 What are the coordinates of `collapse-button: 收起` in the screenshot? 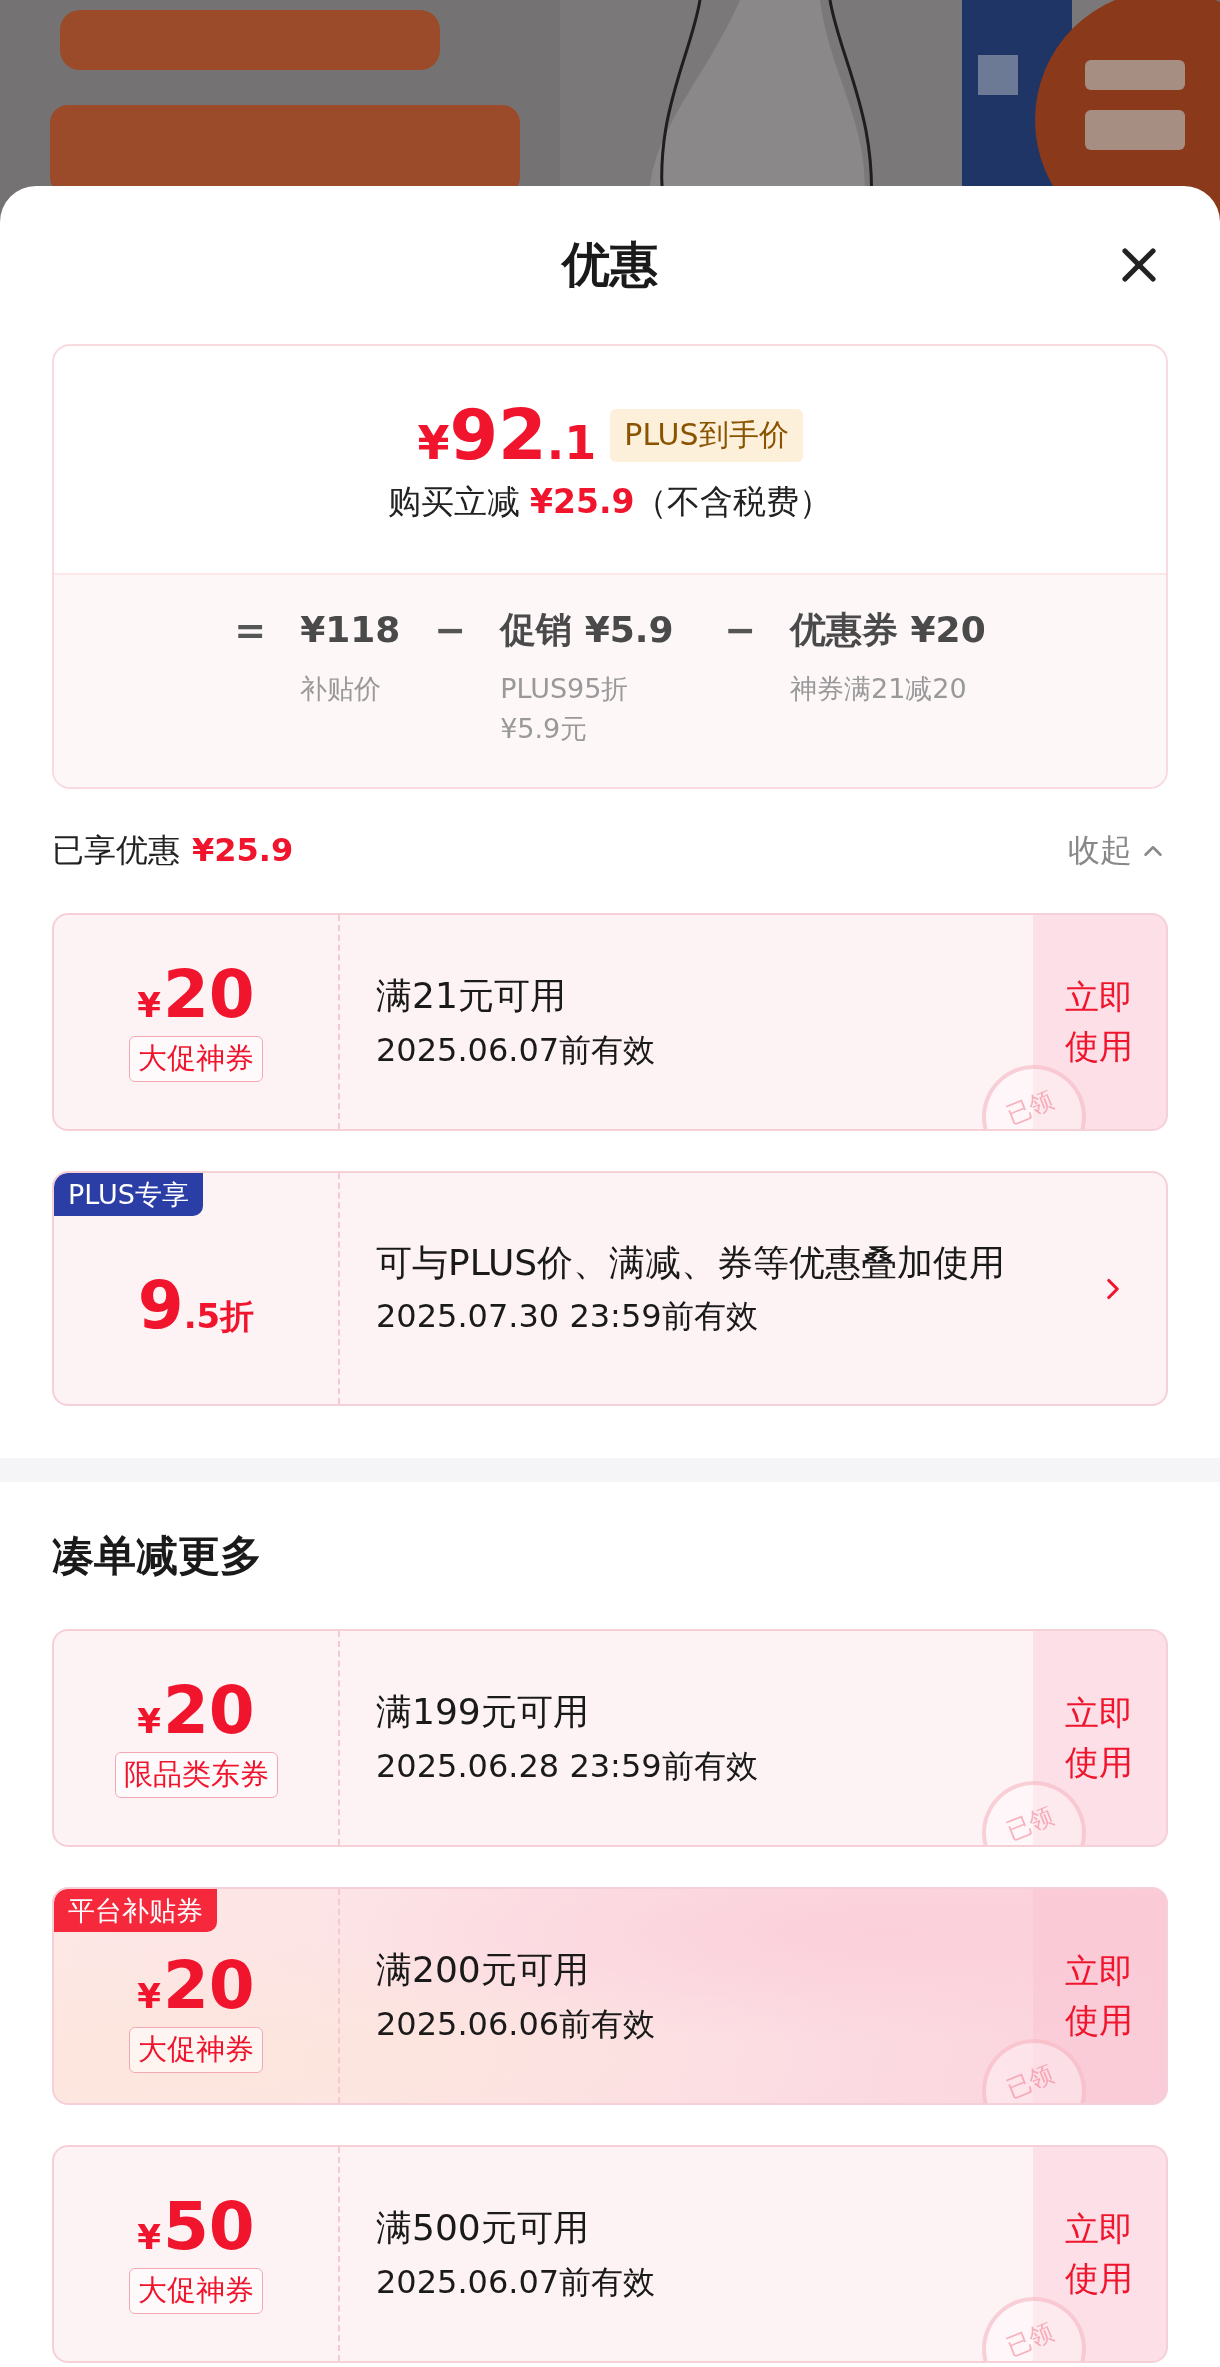 It's located at (1118, 851).